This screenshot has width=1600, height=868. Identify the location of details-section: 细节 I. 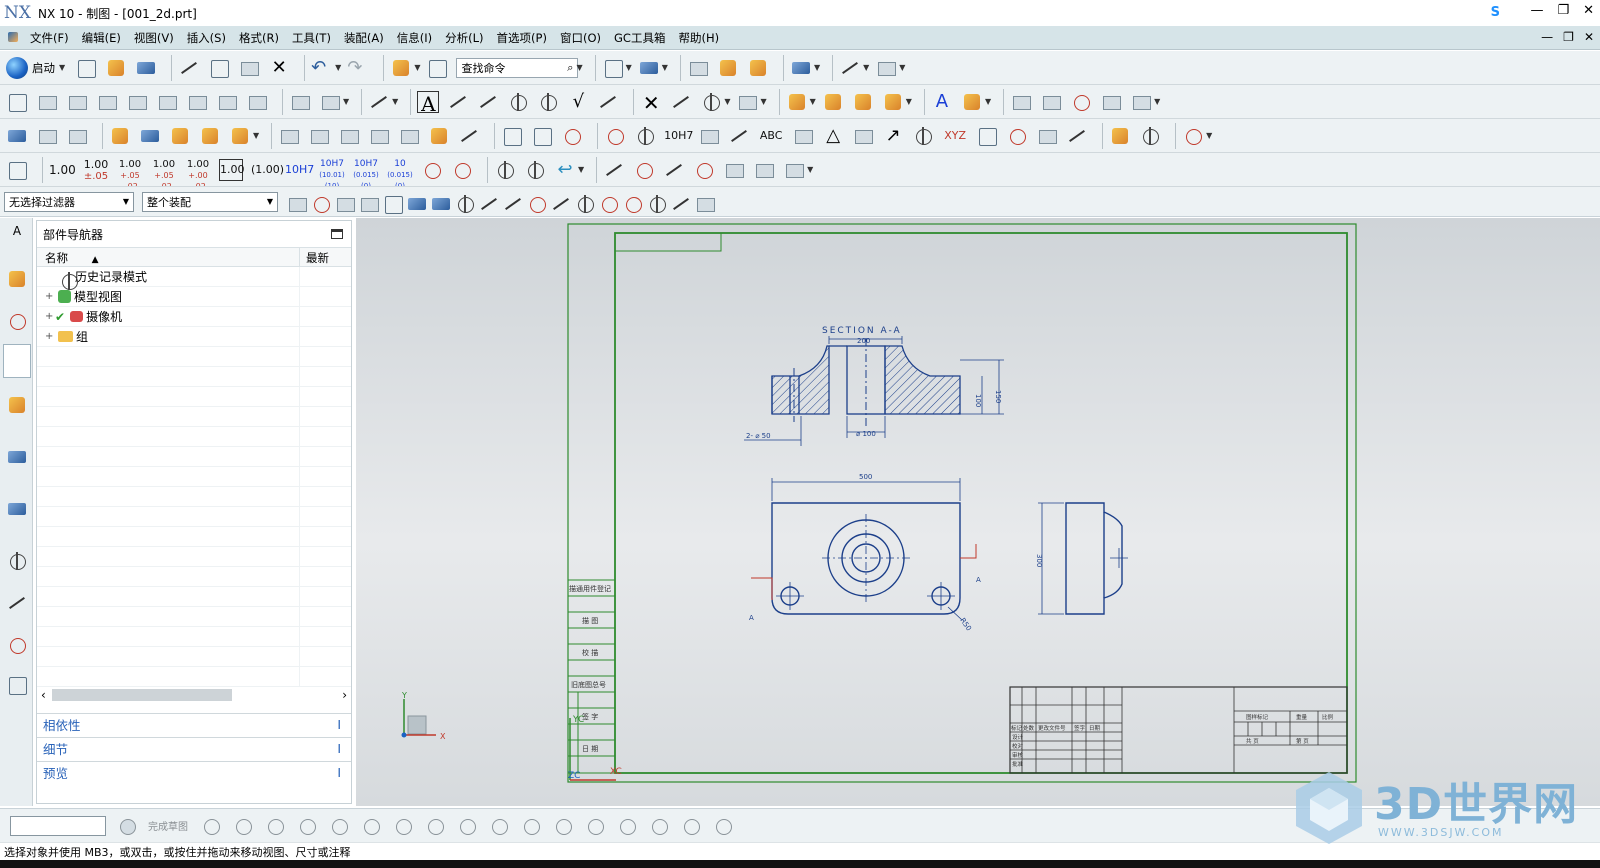
(194, 748).